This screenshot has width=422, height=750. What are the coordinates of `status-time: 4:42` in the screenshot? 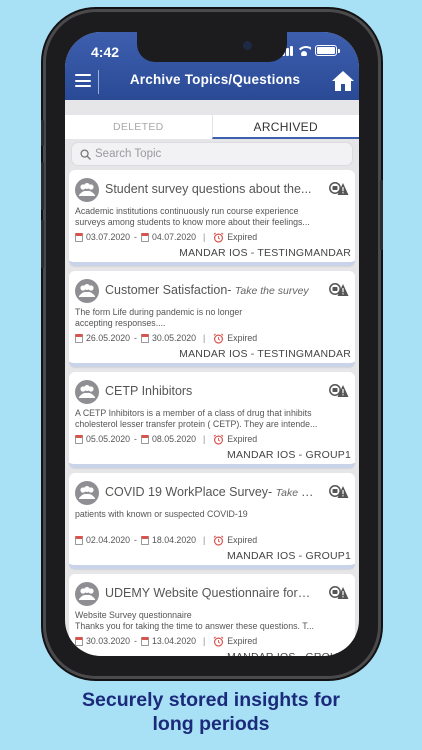 It's located at (105, 52).